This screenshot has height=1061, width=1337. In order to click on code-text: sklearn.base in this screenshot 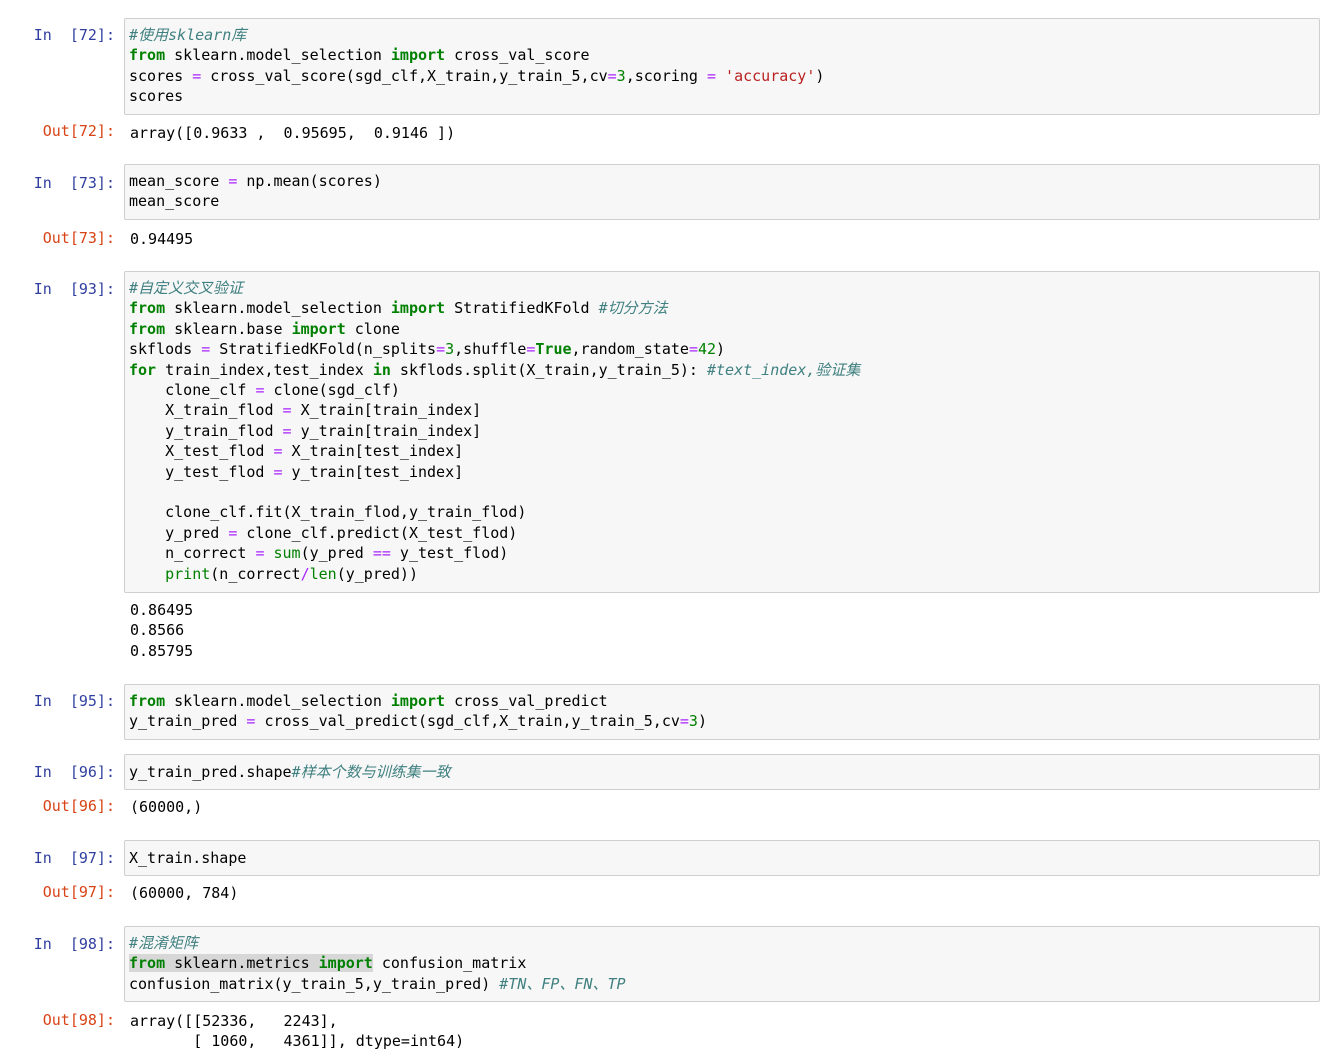, I will do `click(228, 328)`.